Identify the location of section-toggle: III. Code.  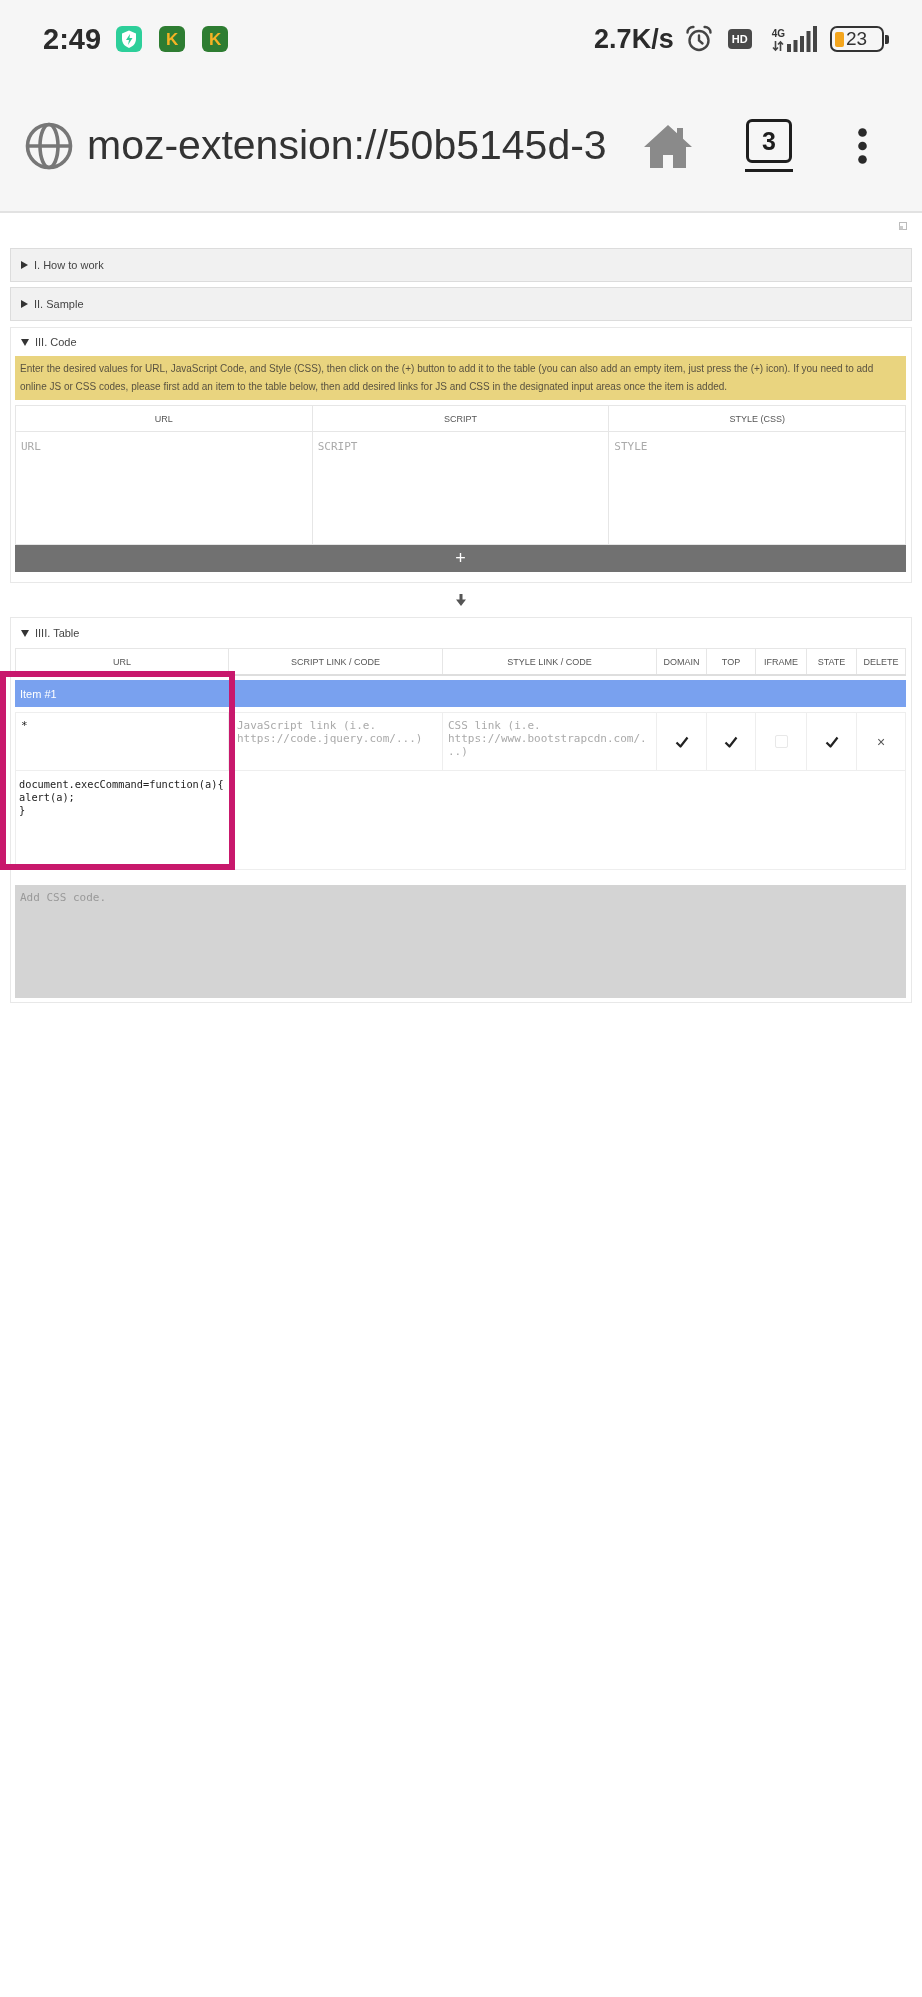
(460, 342).